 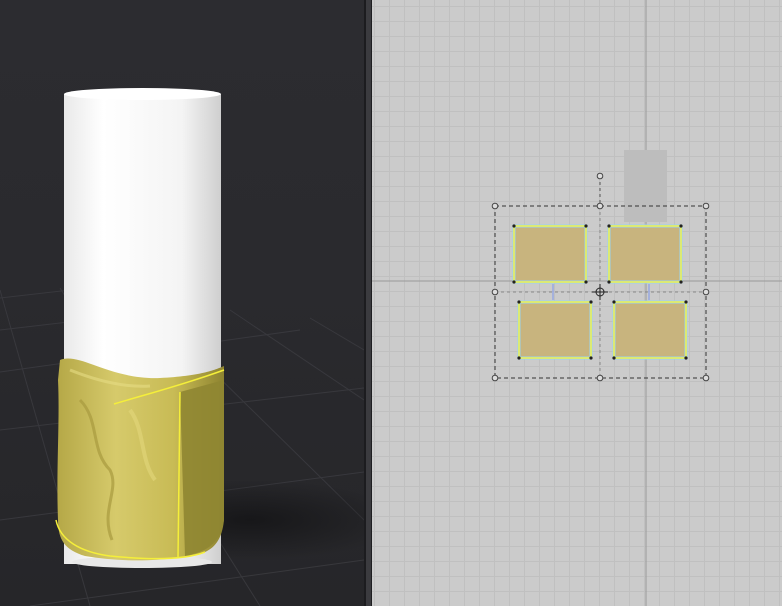 I want to click on transform-gizmo-icon, so click(x=600, y=292).